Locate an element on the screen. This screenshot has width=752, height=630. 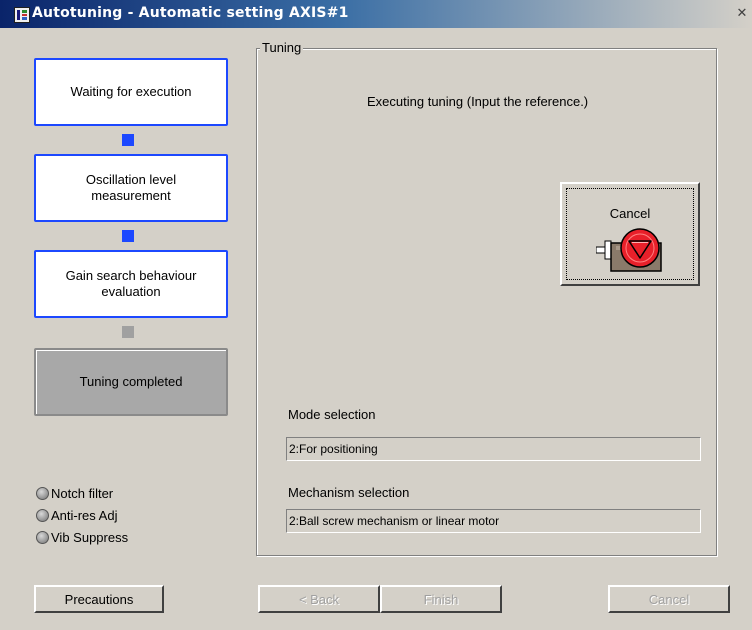
mode-selection-field: 2:For positioning is located at coordinates (493, 449).